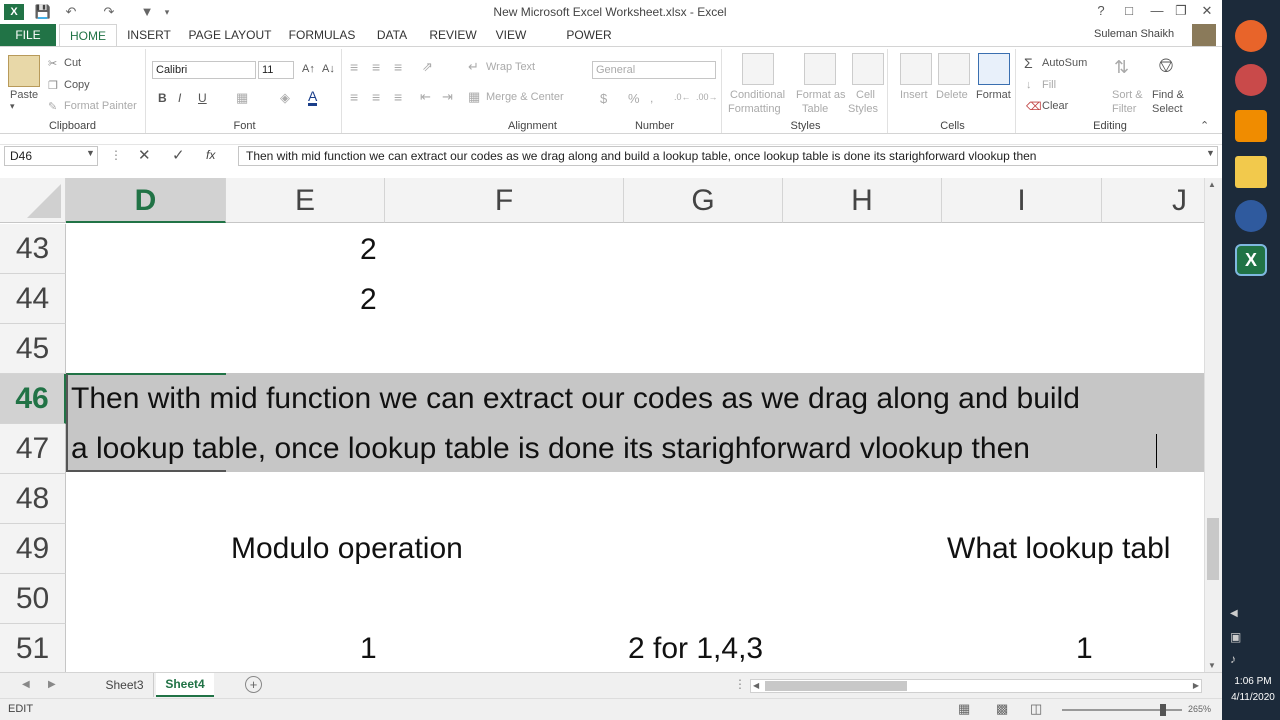  Describe the element at coordinates (1251, 260) in the screenshot. I see `excel-taskbar-icon: X` at that location.